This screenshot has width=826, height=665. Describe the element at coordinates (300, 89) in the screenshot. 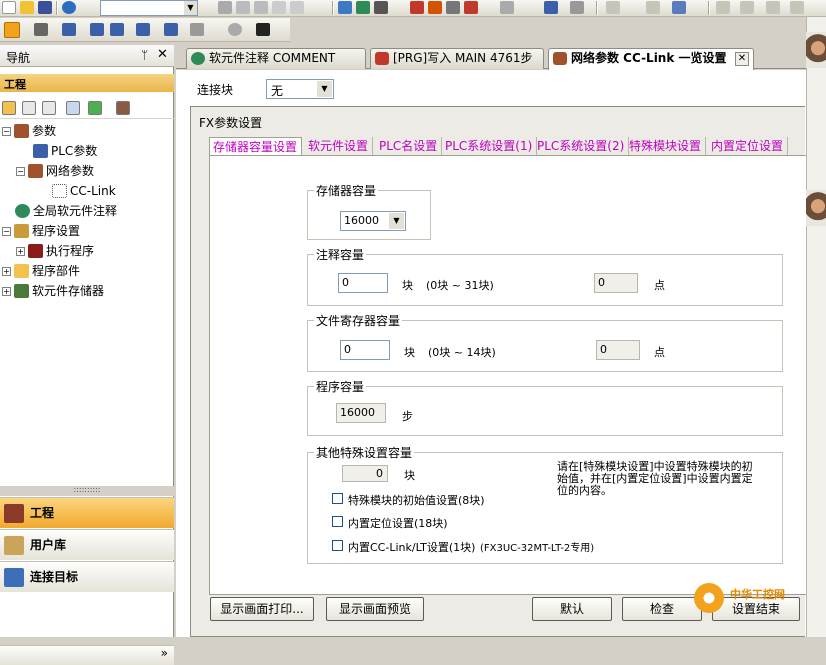

I see `link-block-select: 无 ▼` at that location.